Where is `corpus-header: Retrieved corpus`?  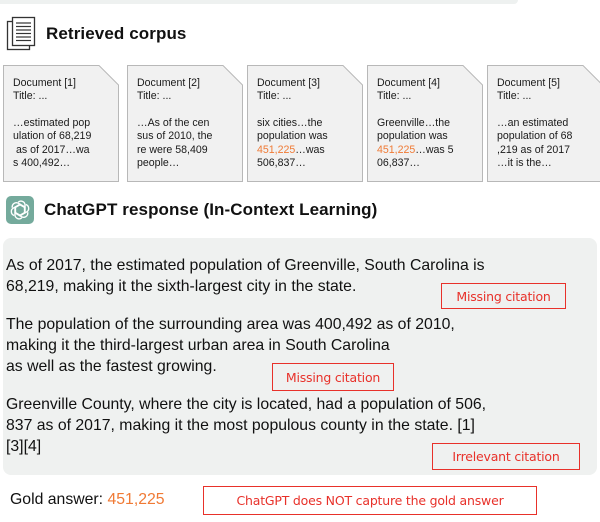
corpus-header: Retrieved corpus is located at coordinates (96, 34).